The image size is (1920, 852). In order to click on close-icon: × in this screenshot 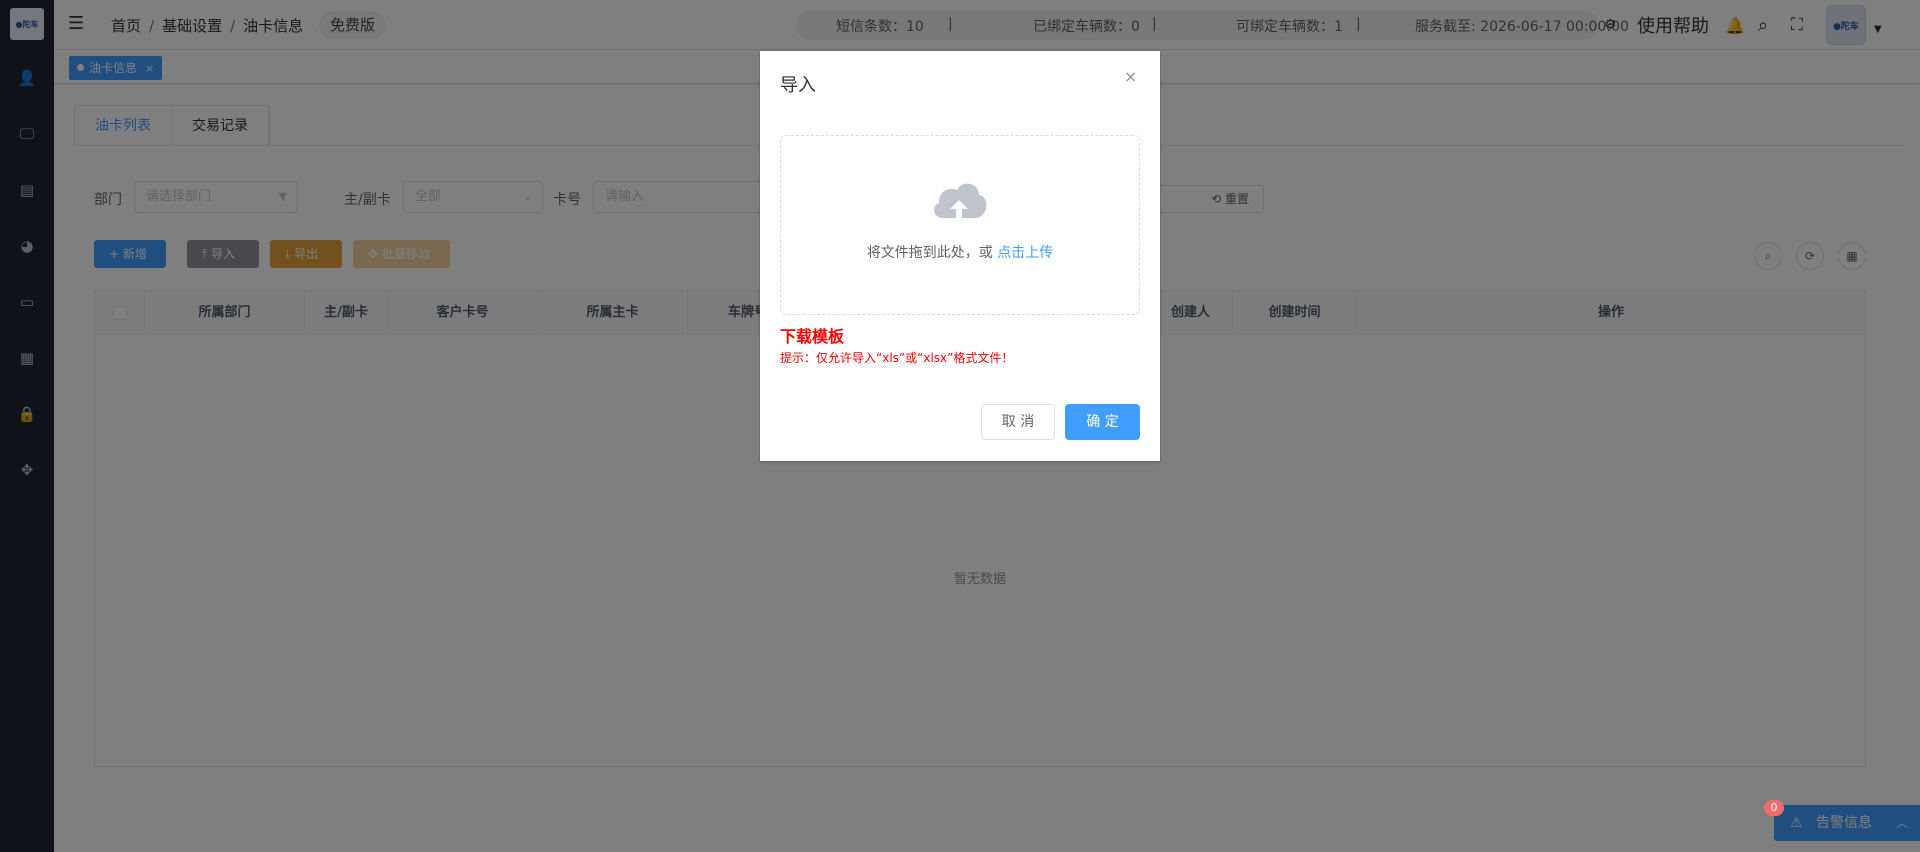, I will do `click(1130, 76)`.